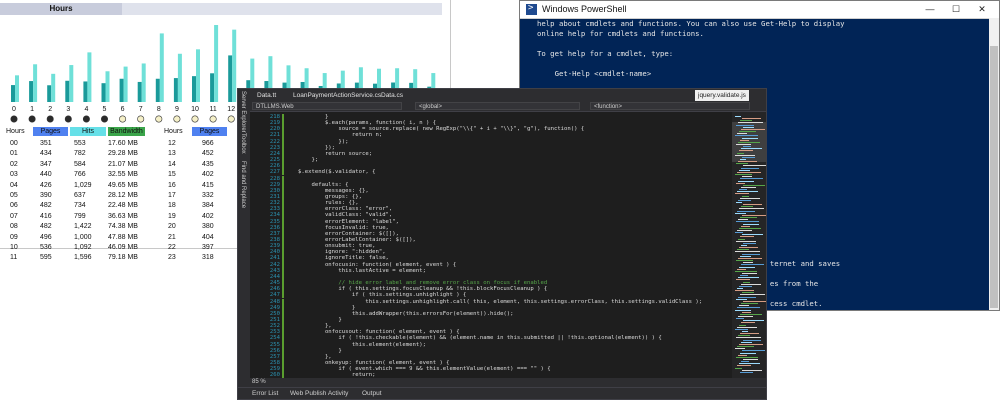 This screenshot has width=1000, height=400. I want to click on code-line: $.each(params, function( i, n ) {, so click(367, 123).